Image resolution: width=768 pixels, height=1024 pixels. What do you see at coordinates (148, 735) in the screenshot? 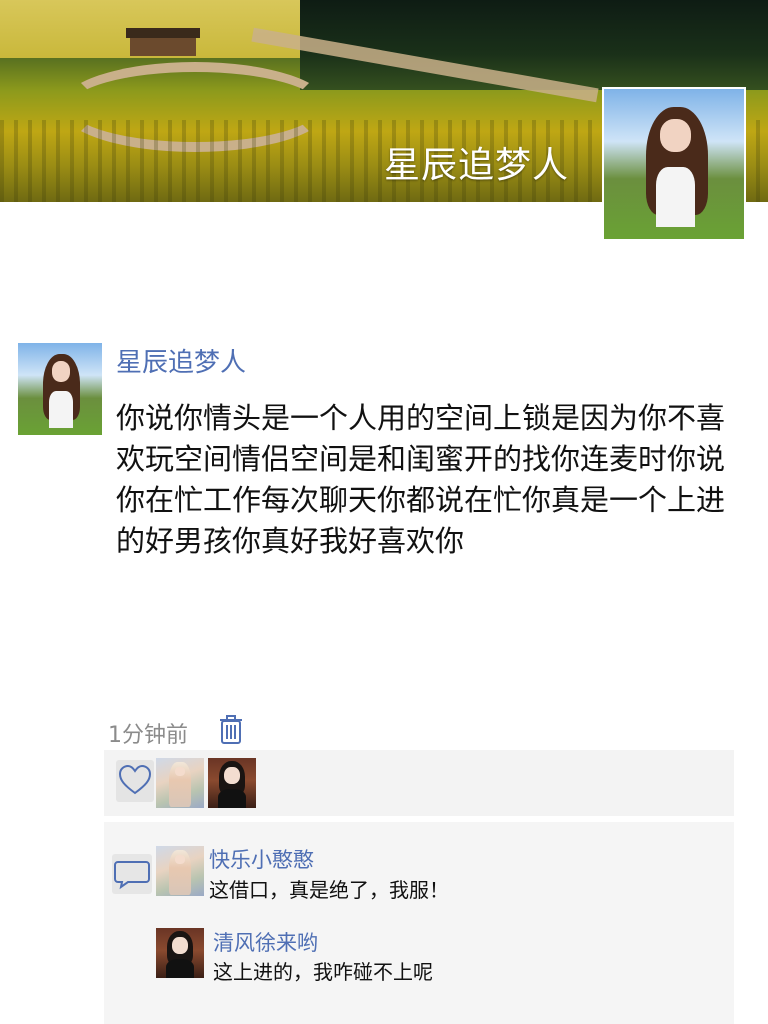
I see `post-timestamp: 1分钟前` at bounding box center [148, 735].